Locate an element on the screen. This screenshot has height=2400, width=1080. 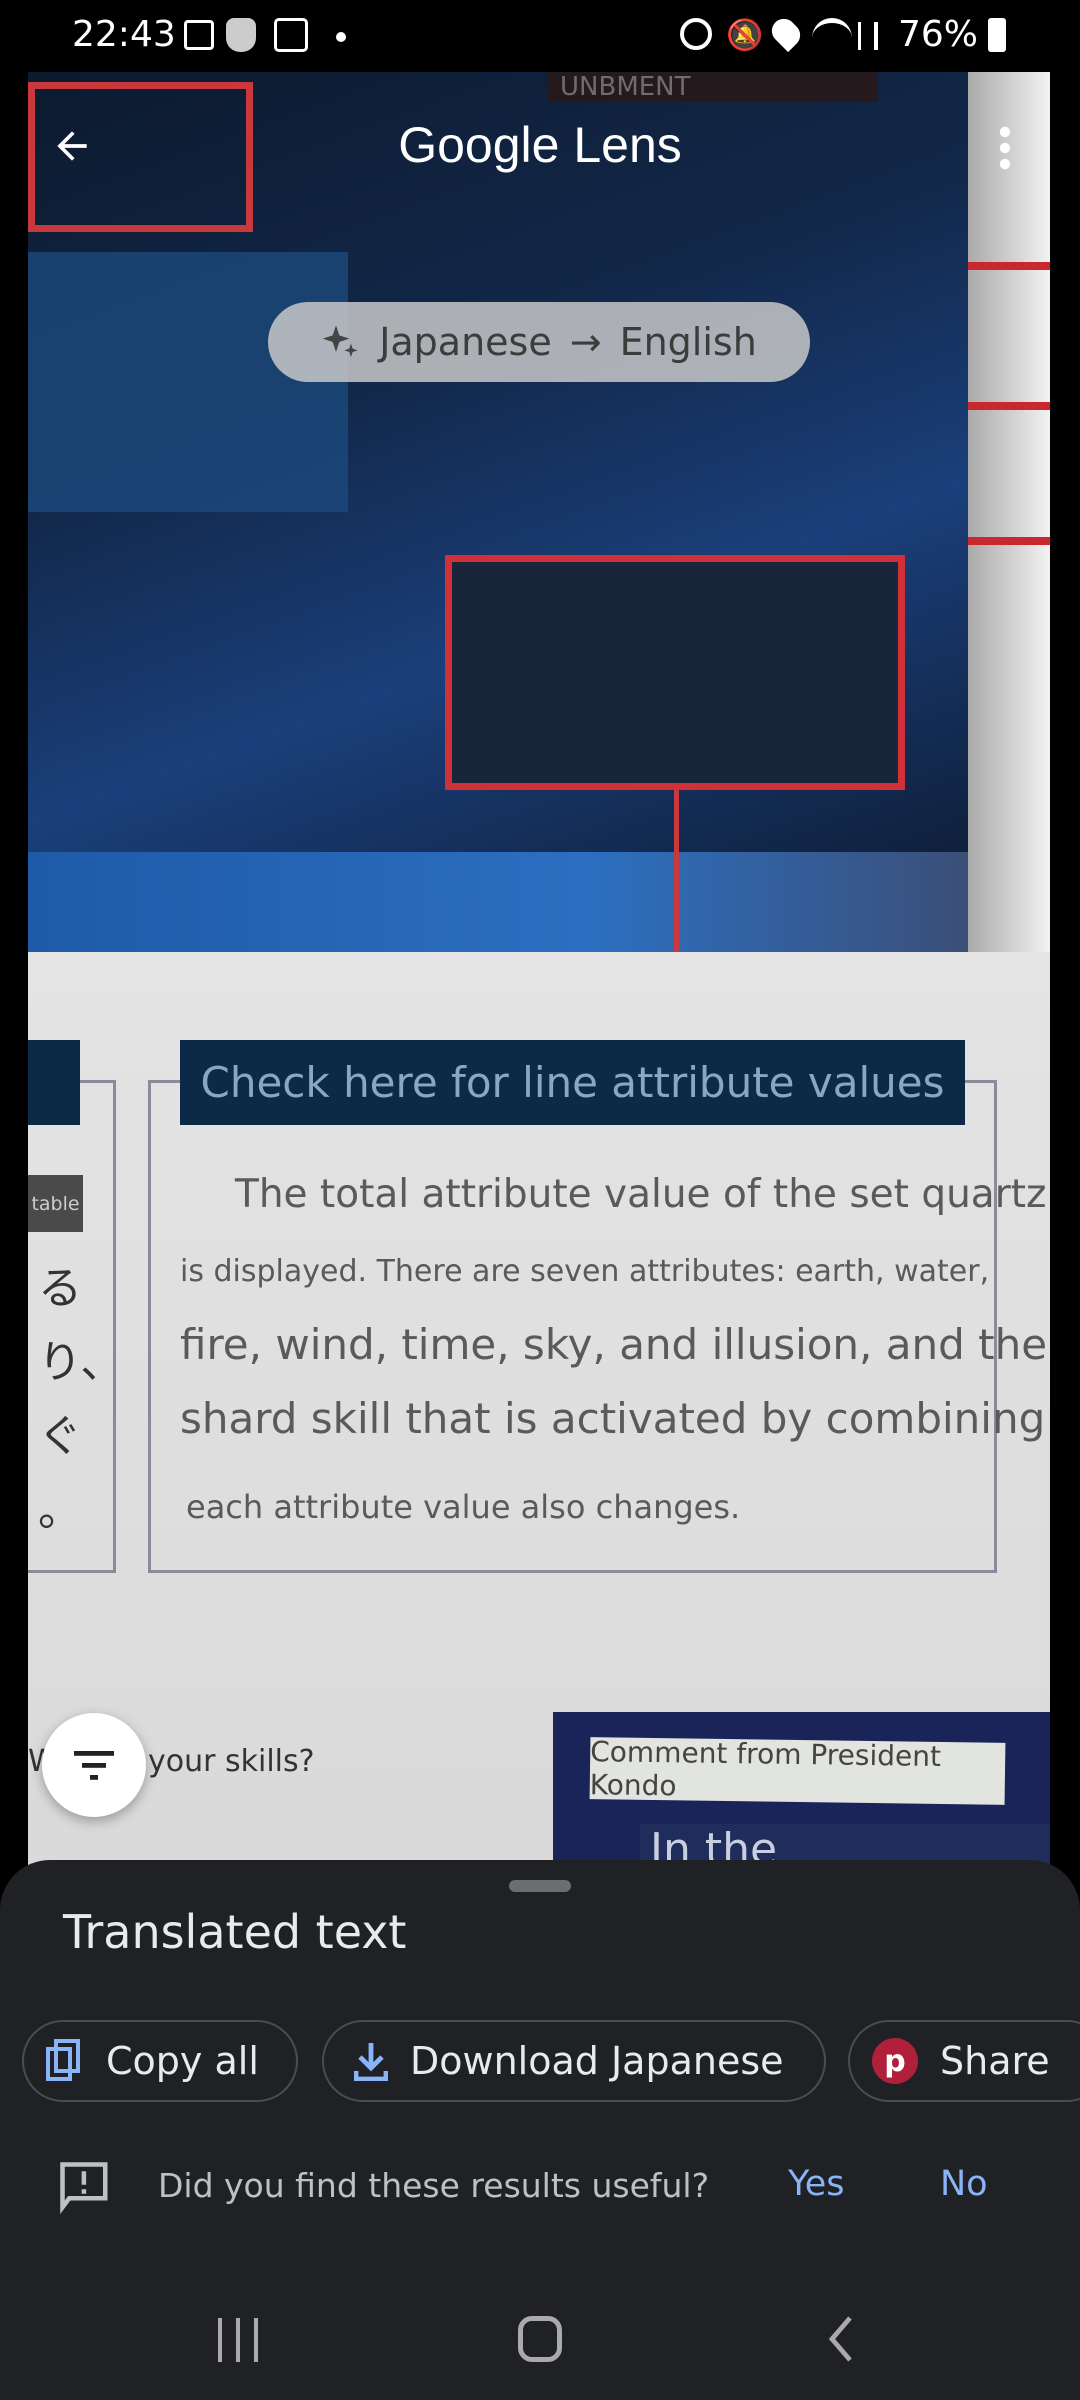
attribute-table-frame is located at coordinates (675, 672).